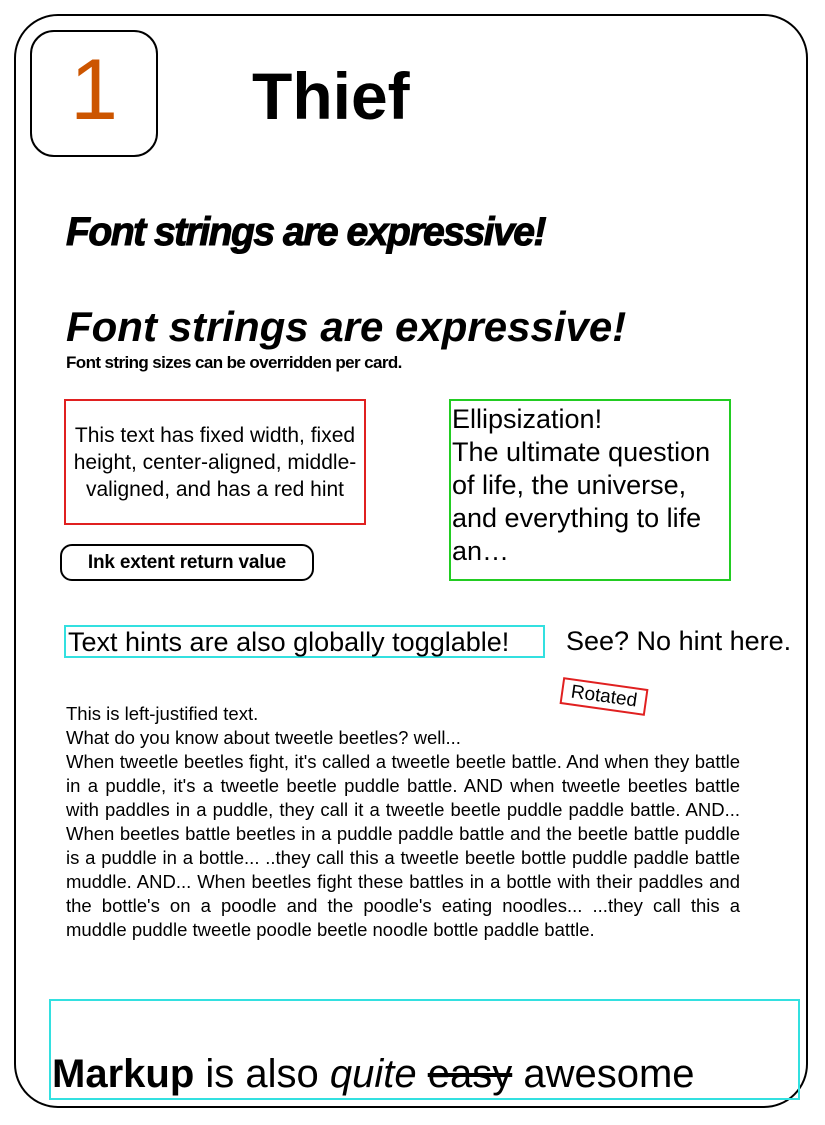  I want to click on ink-extent-box: Ink extent return value, so click(187, 562).